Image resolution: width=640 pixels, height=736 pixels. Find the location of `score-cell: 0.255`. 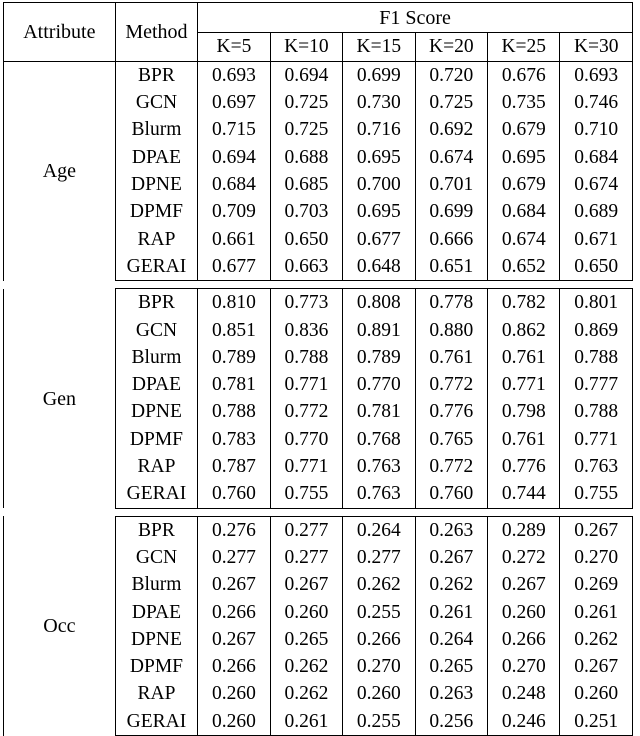

score-cell: 0.255 is located at coordinates (379, 612).